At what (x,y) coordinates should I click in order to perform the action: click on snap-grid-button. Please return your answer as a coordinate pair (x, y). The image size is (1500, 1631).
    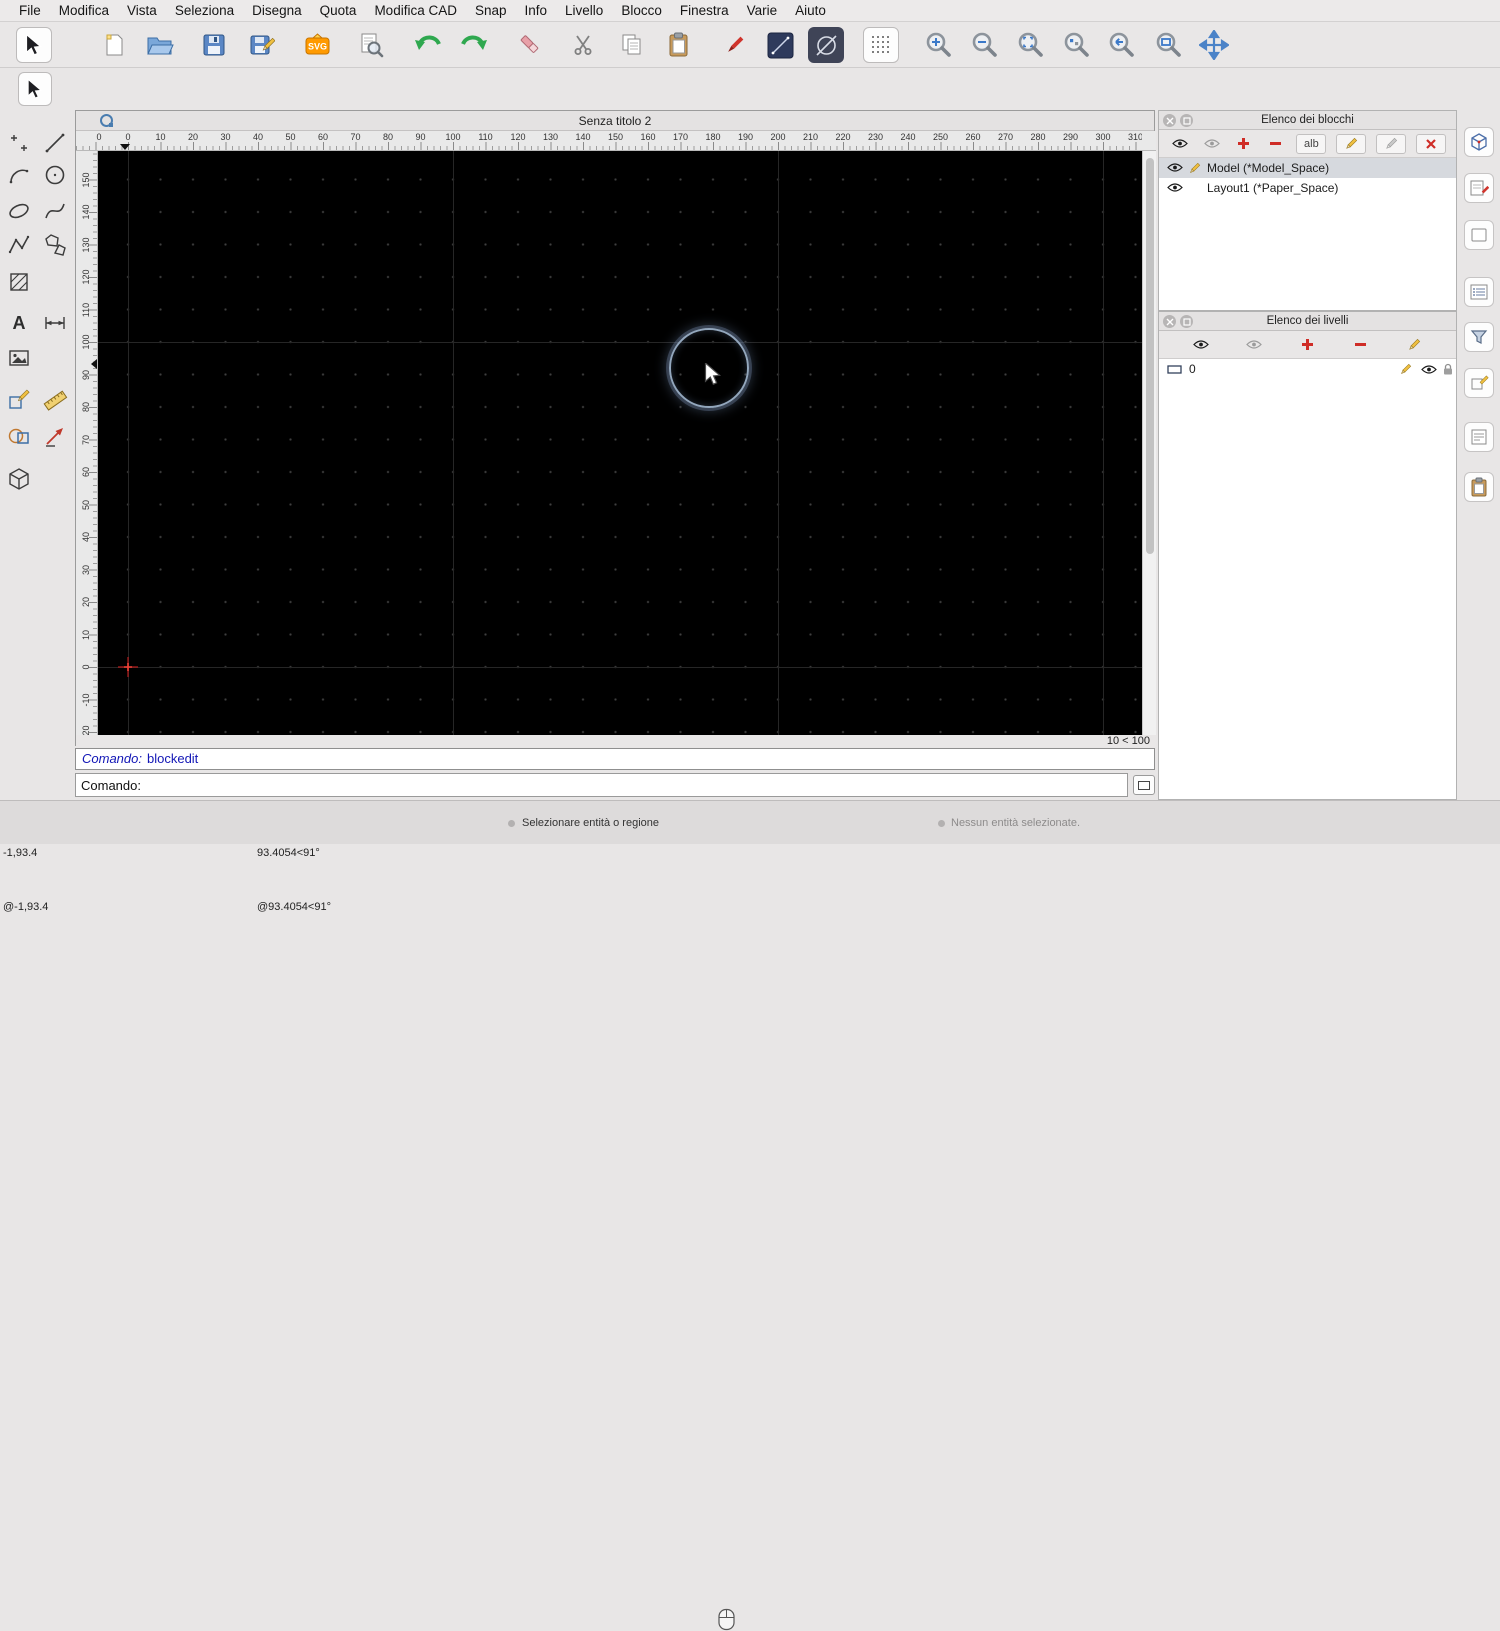
    Looking at the image, I should click on (881, 45).